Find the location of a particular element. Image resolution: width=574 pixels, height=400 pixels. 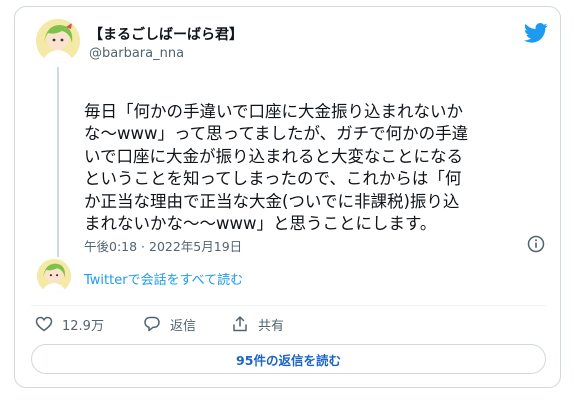

tweet-text-line: 毎日「何かの手違いで口座に大金振り込まれないか is located at coordinates (274, 111).